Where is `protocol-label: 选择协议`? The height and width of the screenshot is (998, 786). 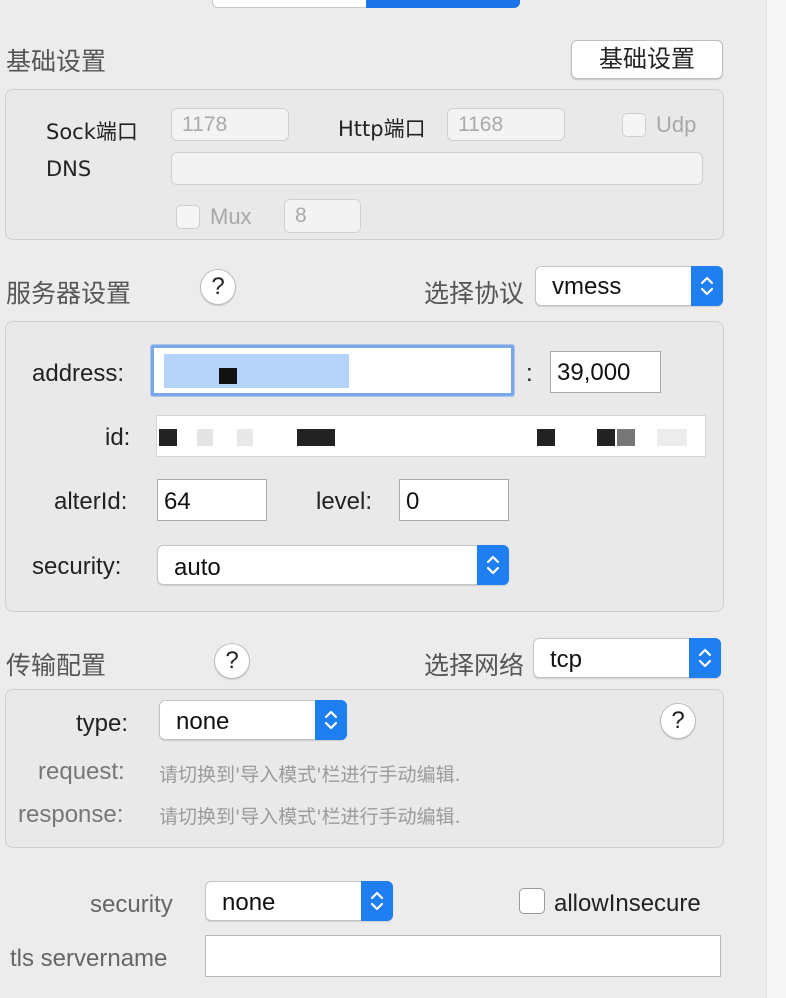 protocol-label: 选择协议 is located at coordinates (474, 293).